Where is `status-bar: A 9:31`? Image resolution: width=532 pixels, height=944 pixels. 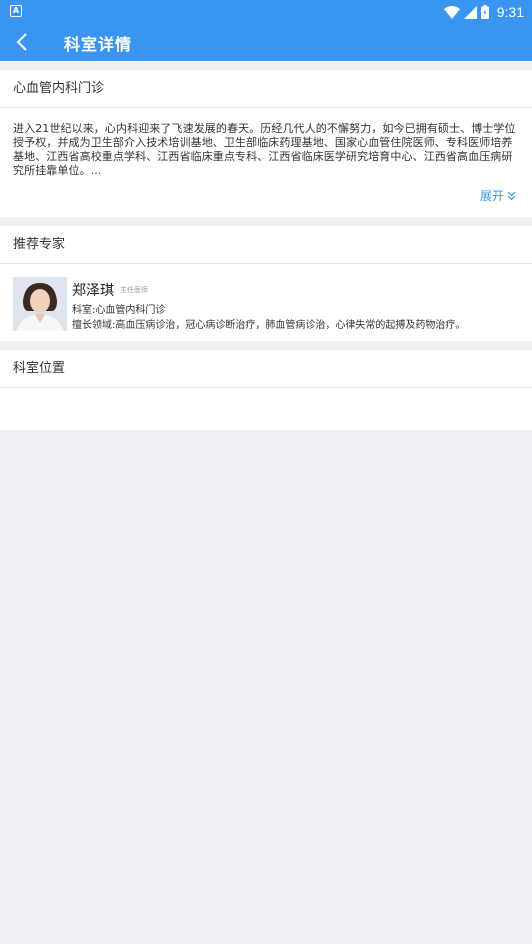 status-bar: A 9:31 is located at coordinates (266, 12).